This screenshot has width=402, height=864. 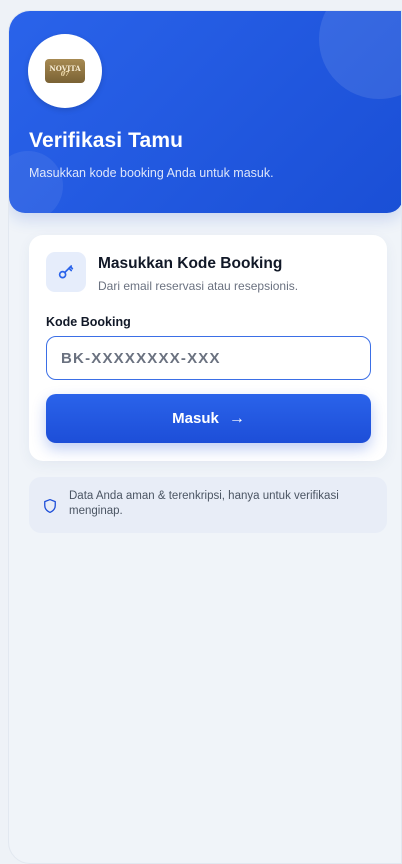 I want to click on logo-badge: NOVITA 07, so click(x=65, y=71).